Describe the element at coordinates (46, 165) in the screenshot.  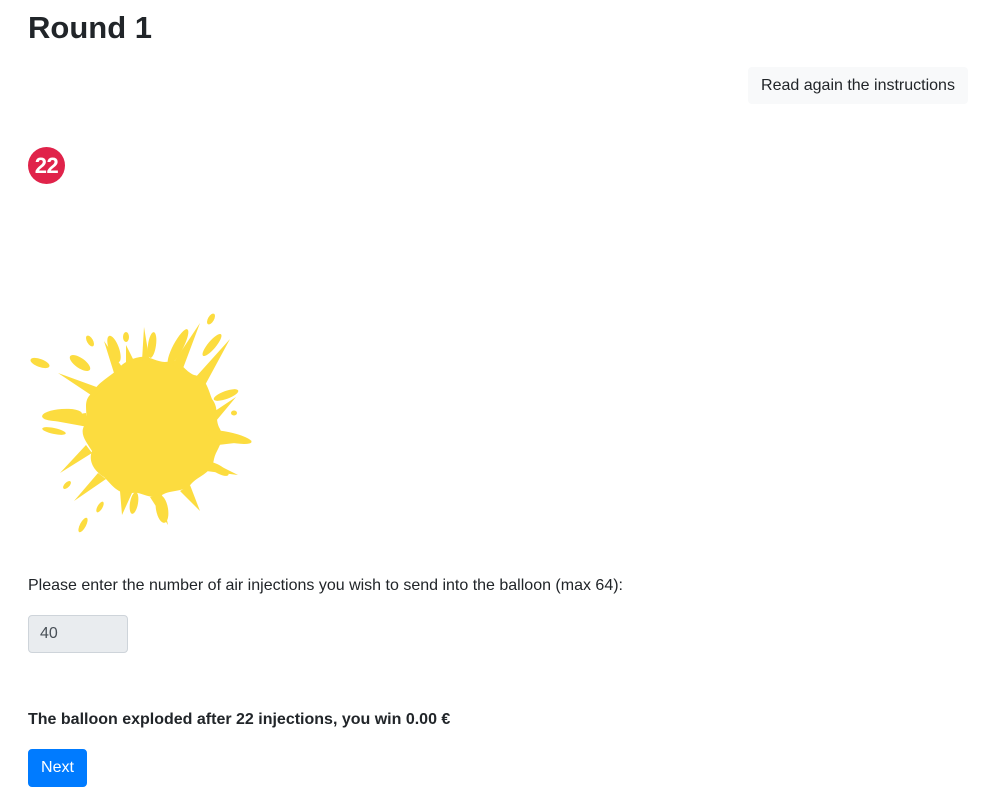
I see `explosion-count-badge: 22` at that location.